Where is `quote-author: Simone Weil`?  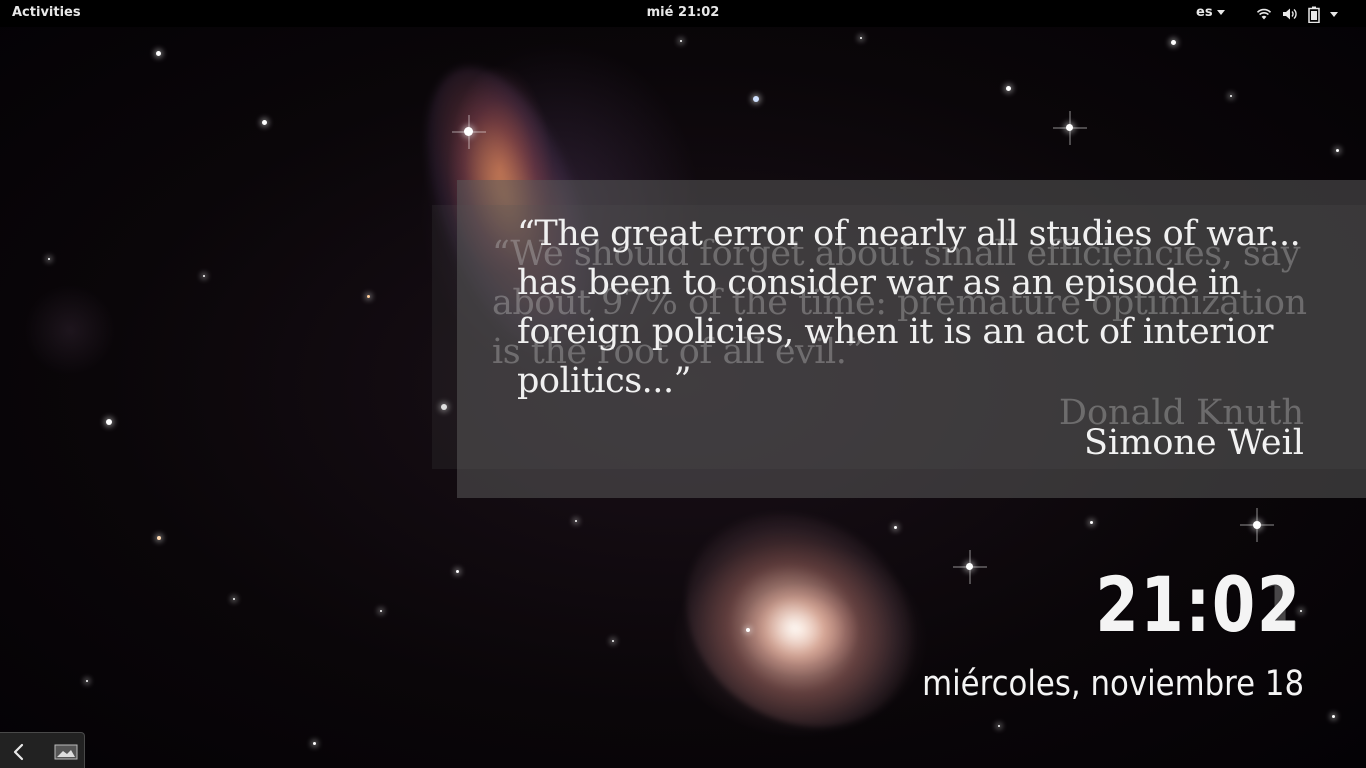
quote-author: Simone Weil is located at coordinates (1193, 443).